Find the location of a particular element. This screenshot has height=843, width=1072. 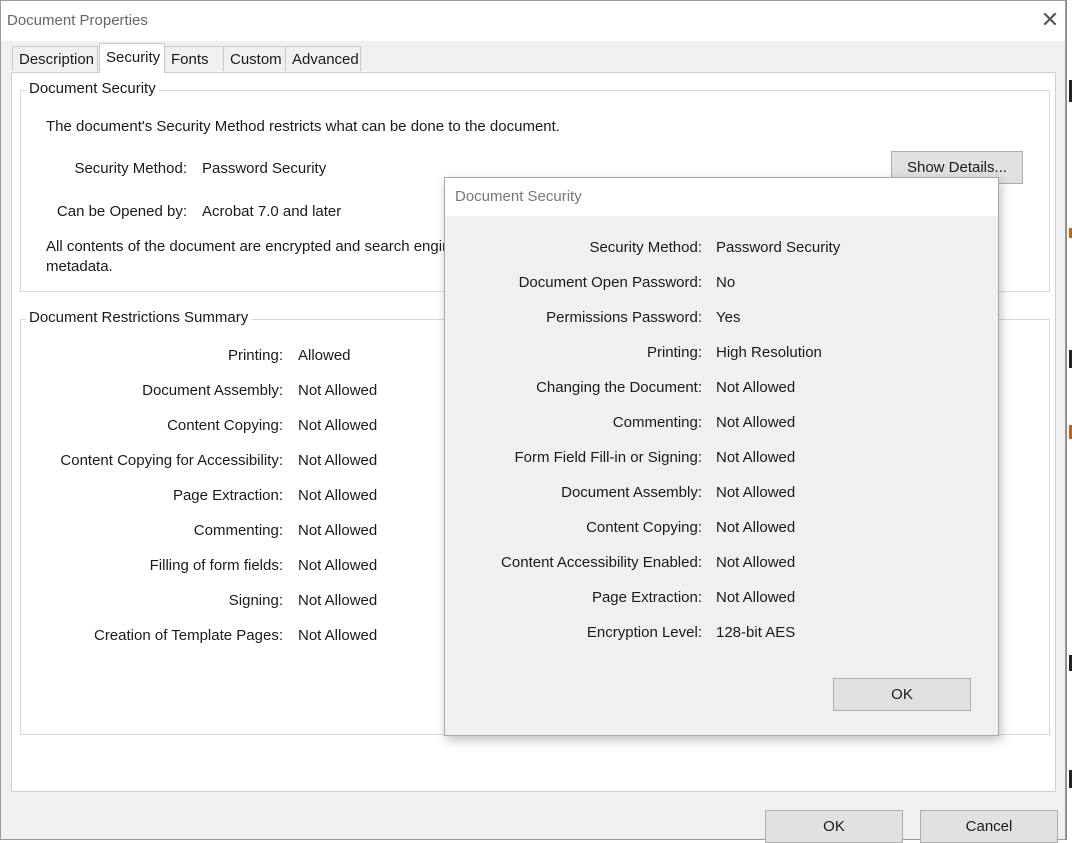

security-detail-row: Commenting: Not Allowed is located at coordinates (721, 424).